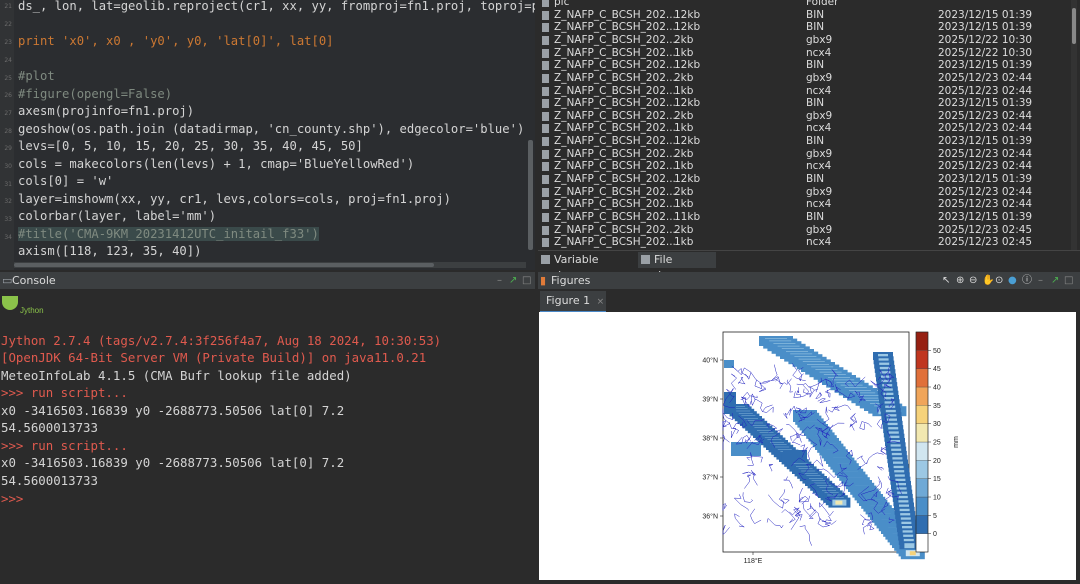 This screenshot has height=584, width=1080. What do you see at coordinates (937, 424) in the screenshot?
I see `colorbar-tick-label: 30` at bounding box center [937, 424].